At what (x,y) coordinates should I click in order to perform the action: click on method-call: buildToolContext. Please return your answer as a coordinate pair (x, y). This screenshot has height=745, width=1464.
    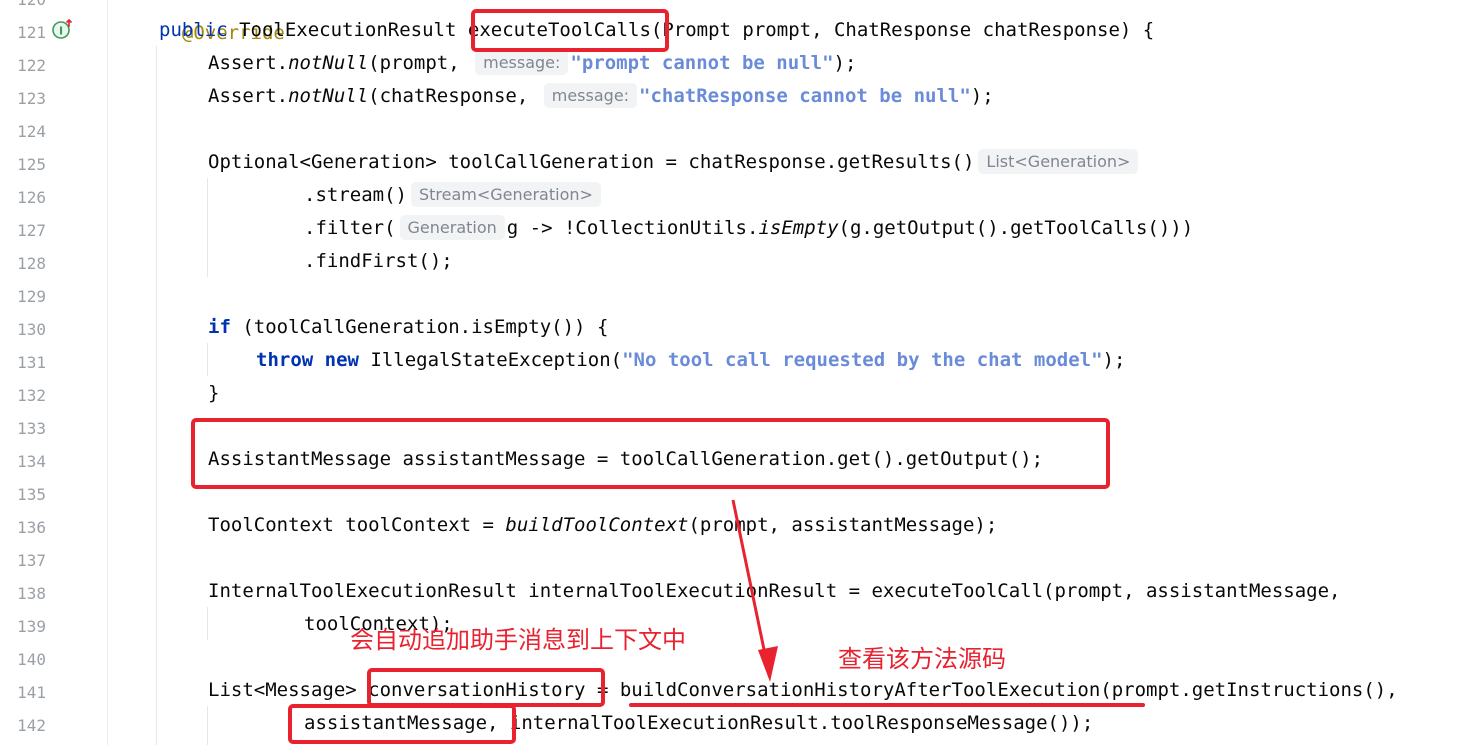
    Looking at the image, I should click on (597, 525).